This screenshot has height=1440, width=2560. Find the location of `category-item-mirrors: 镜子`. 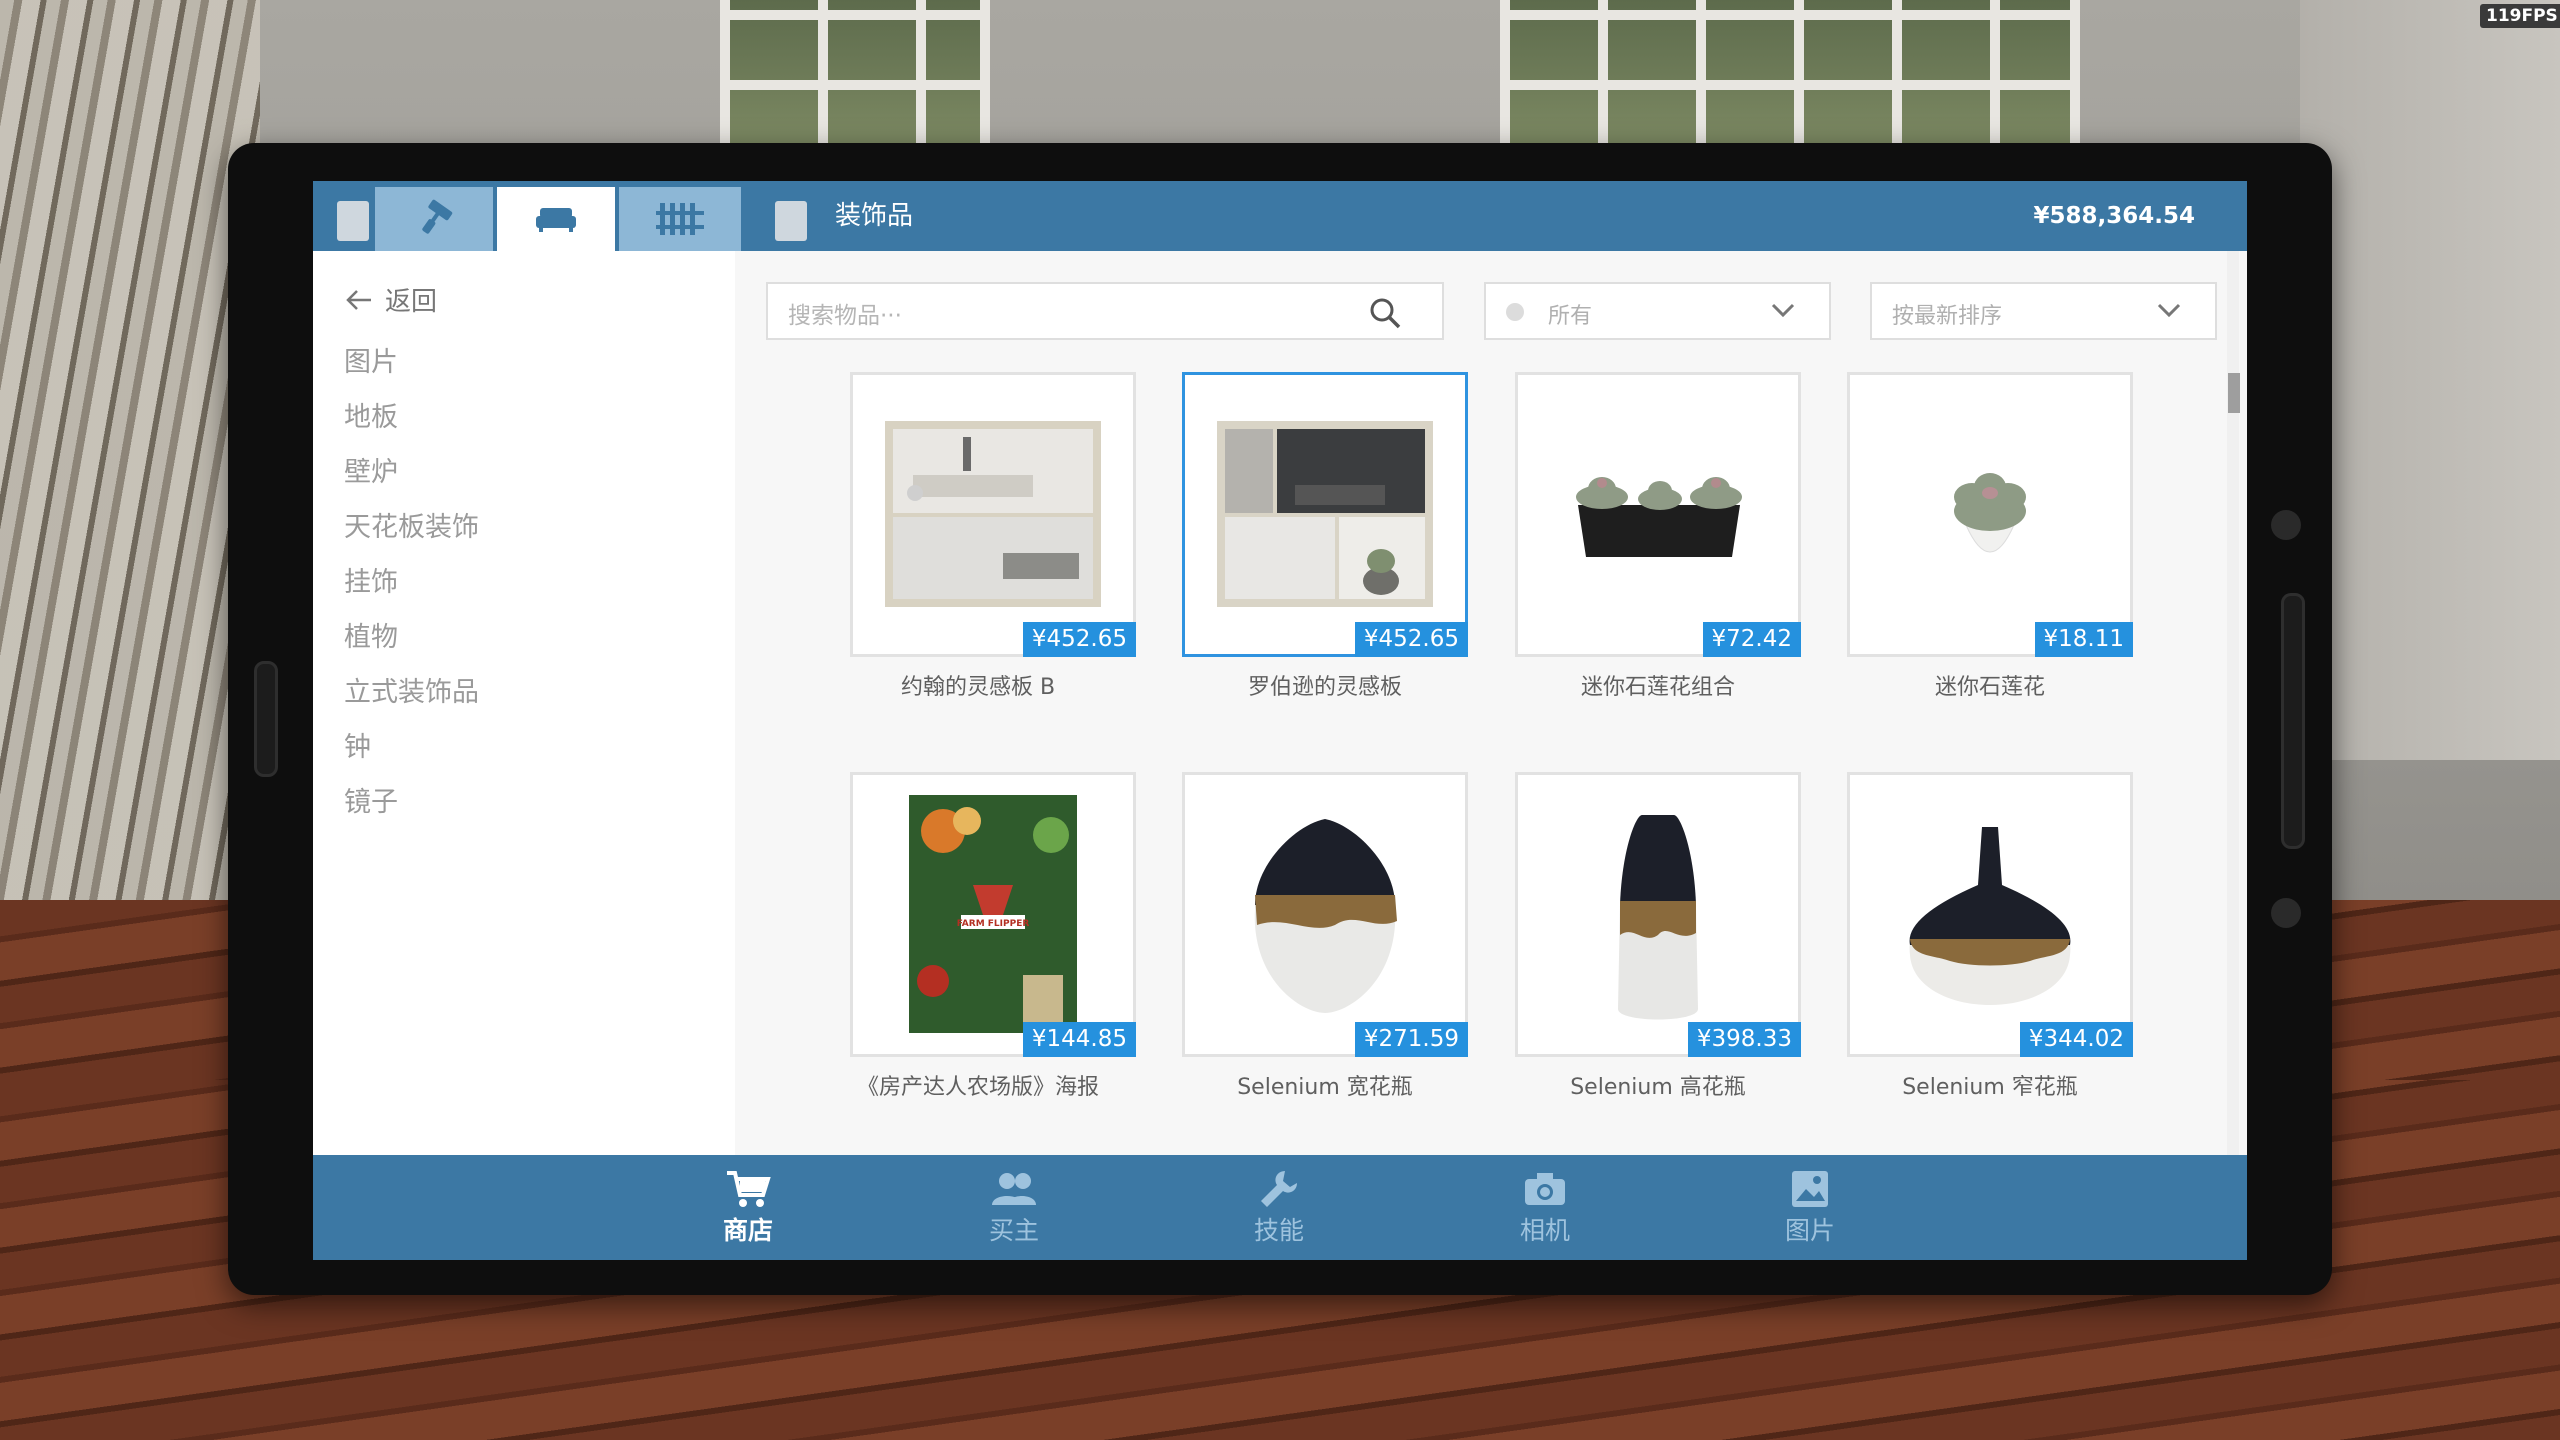

category-item-mirrors: 镜子 is located at coordinates (411, 812).